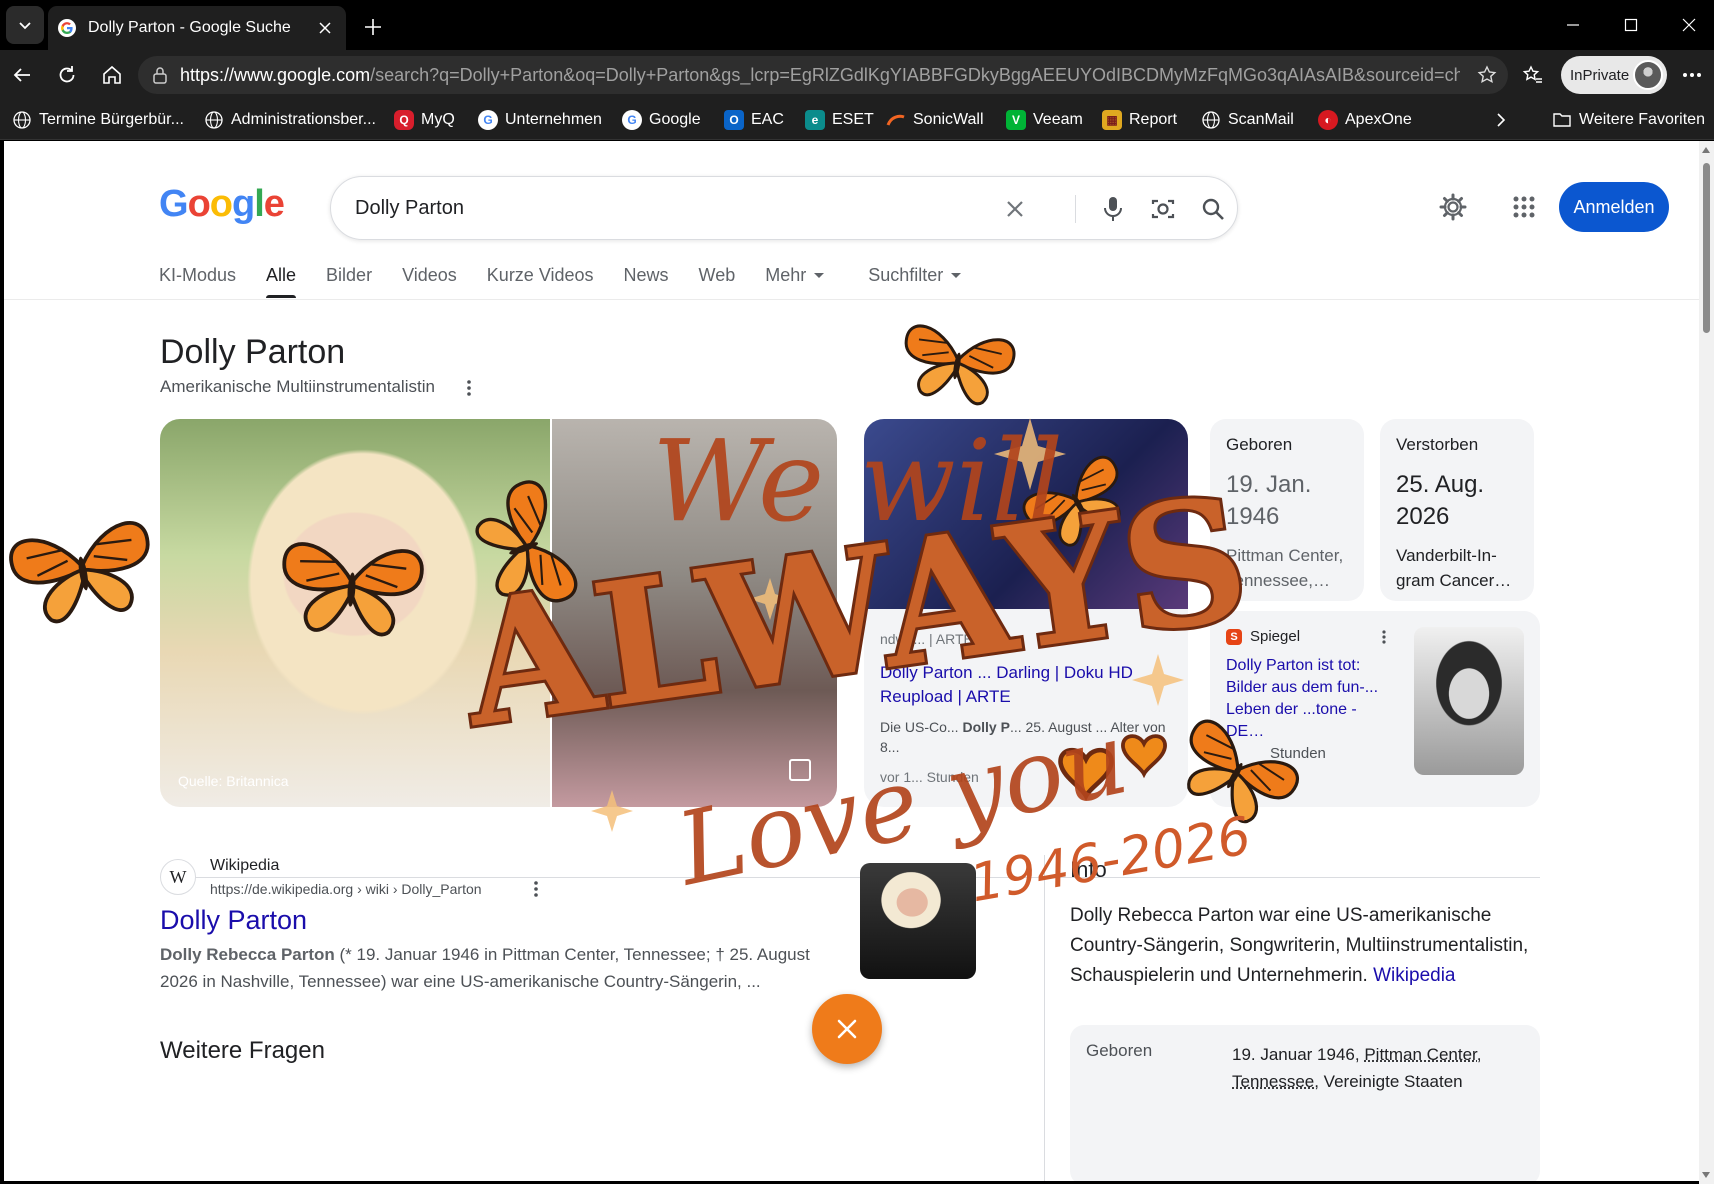  What do you see at coordinates (1234, 637) in the screenshot?
I see `spiegel-icon: S` at bounding box center [1234, 637].